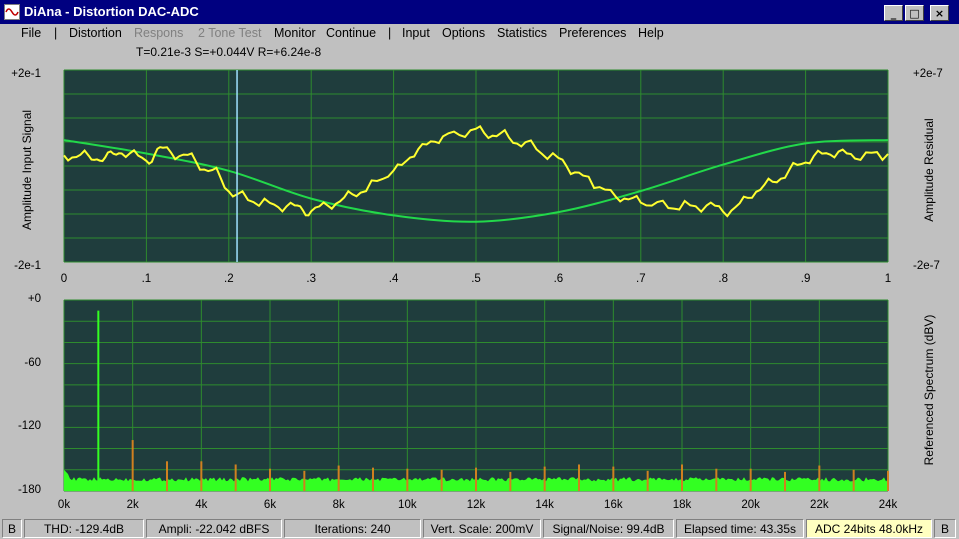 The width and height of the screenshot is (959, 539). I want to click on signal-x-tick: .6, so click(558, 279).